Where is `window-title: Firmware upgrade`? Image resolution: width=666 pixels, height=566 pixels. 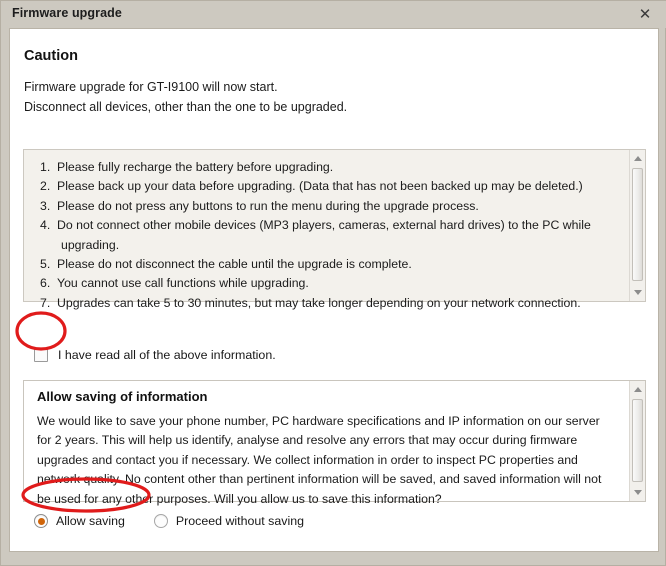
window-title: Firmware upgrade is located at coordinates (67, 13).